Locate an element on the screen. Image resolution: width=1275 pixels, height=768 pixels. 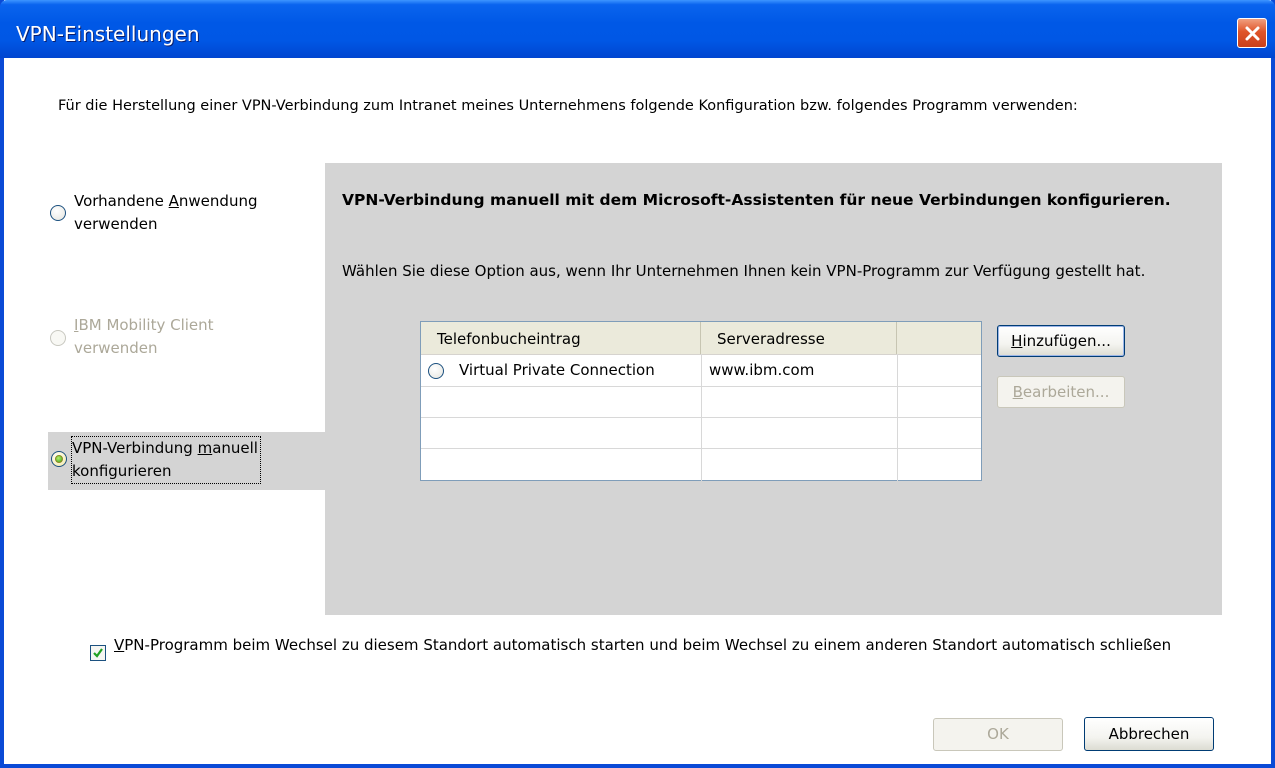
option-ibm-mobility-client: IBM Mobility Client verwenden is located at coordinates (183, 339).